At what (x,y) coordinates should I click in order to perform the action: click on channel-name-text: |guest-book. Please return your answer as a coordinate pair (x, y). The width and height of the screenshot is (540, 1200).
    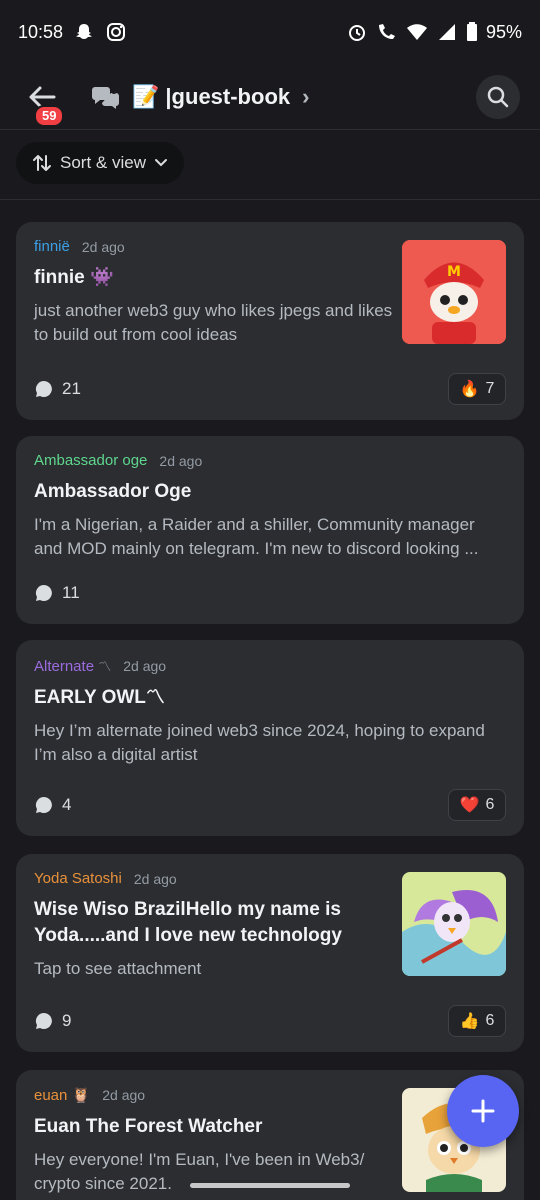
    Looking at the image, I should click on (228, 96).